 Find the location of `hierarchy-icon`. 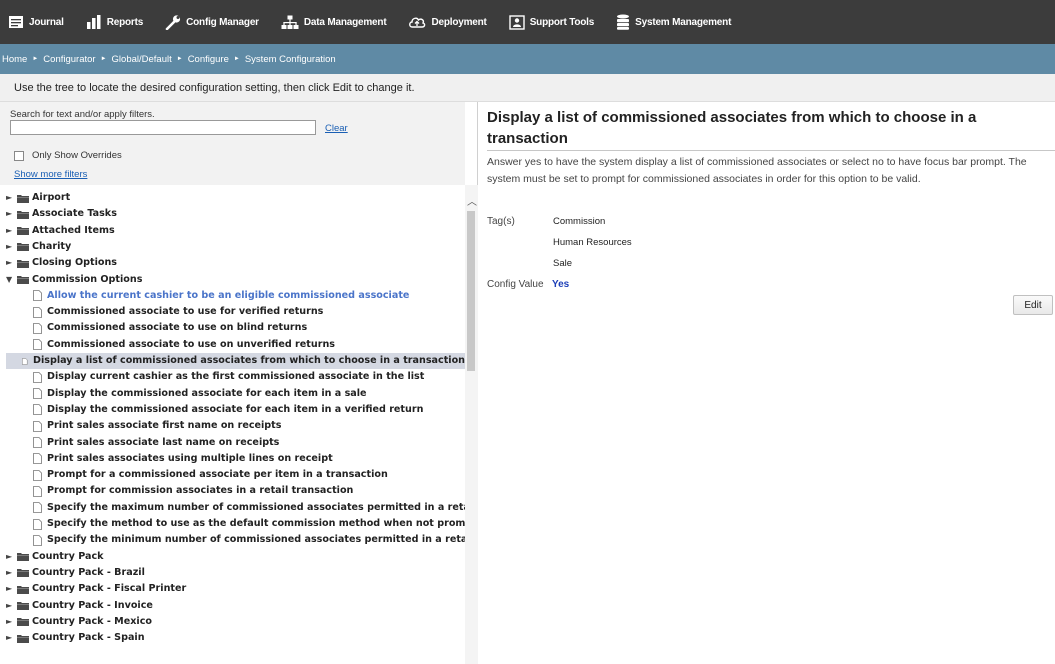

hierarchy-icon is located at coordinates (290, 22).